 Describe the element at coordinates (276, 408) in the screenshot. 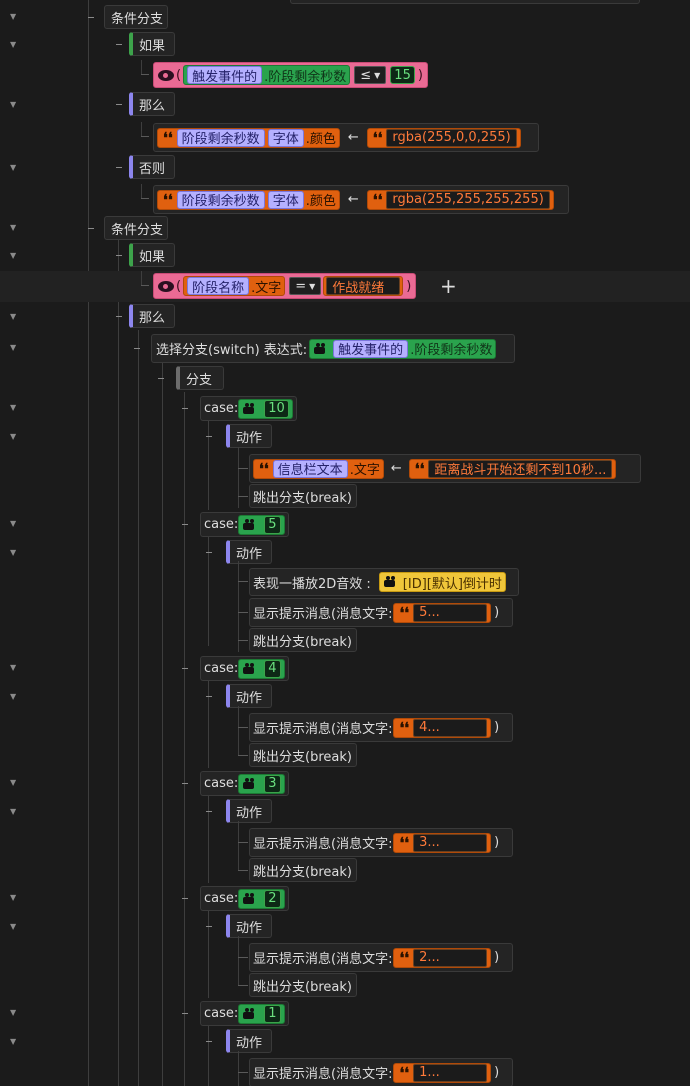

I see `case-value: 10` at that location.